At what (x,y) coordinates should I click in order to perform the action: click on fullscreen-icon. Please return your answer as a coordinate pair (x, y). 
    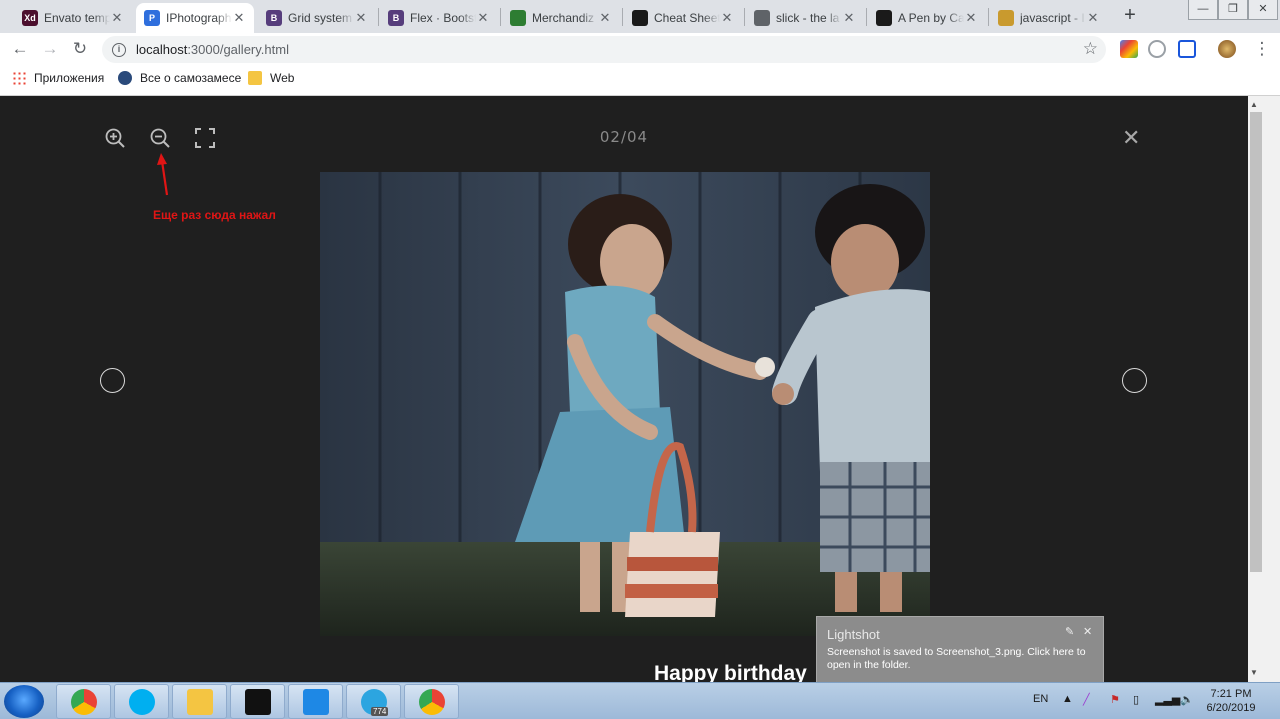
    Looking at the image, I should click on (205, 138).